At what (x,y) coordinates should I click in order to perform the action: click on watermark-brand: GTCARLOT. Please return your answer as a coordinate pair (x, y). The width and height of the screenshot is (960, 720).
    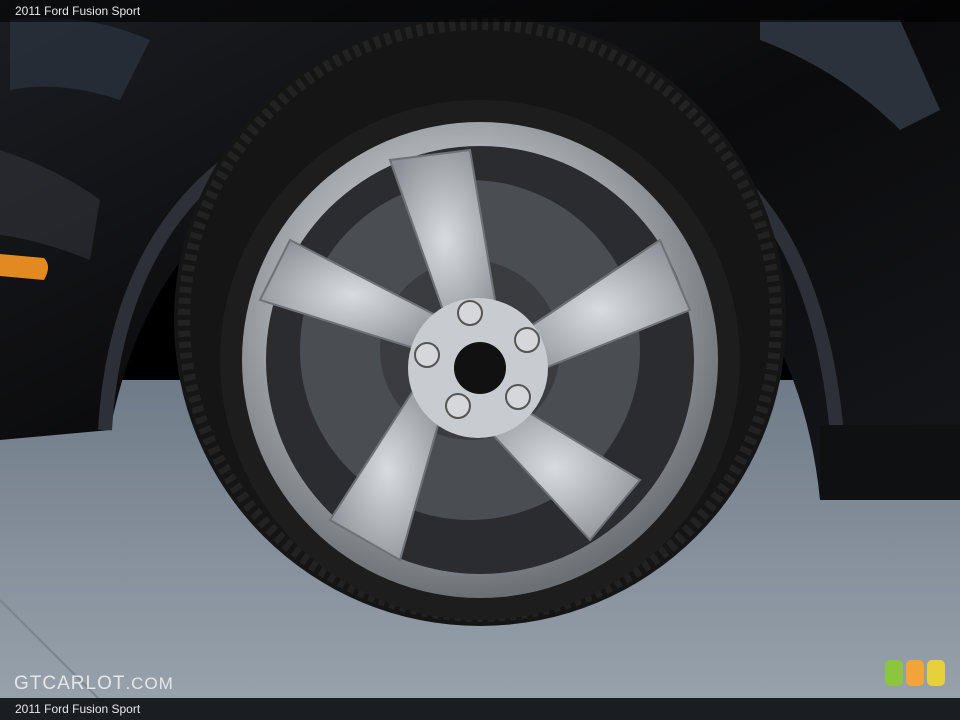
    Looking at the image, I should click on (70, 683).